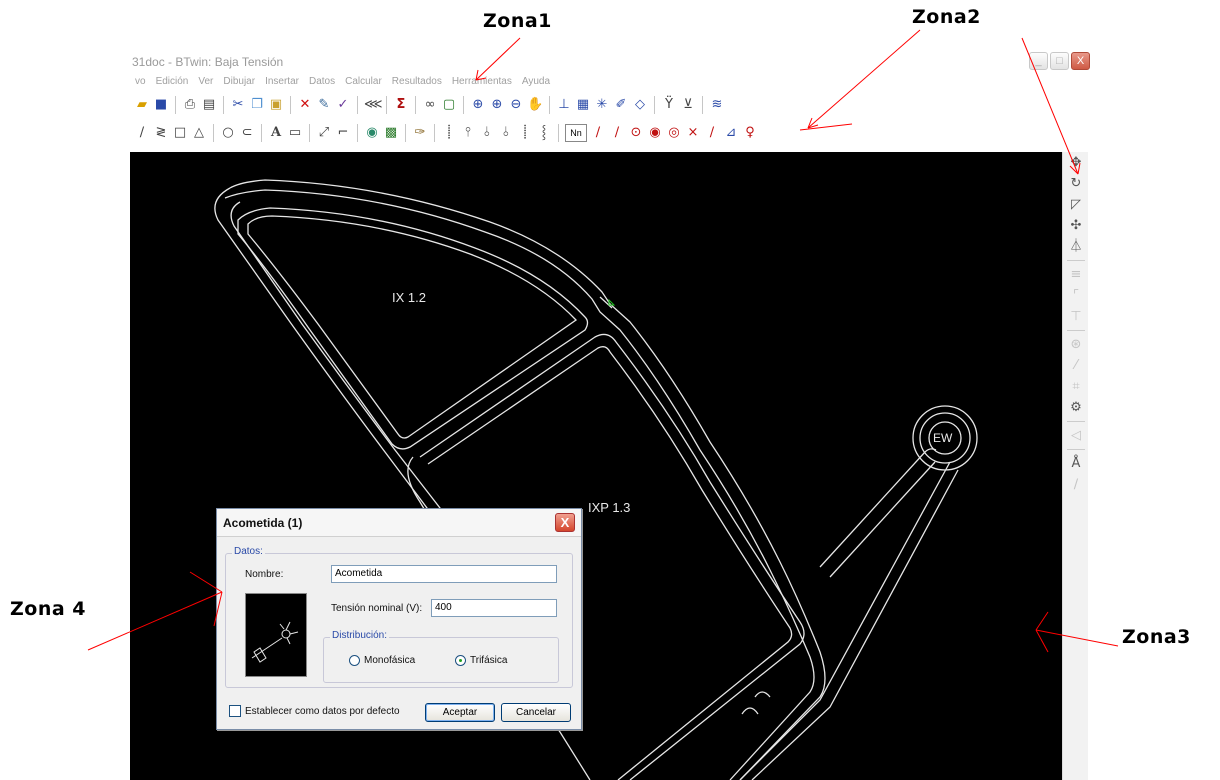 The height and width of the screenshot is (780, 1220). What do you see at coordinates (1059, 61) in the screenshot?
I see `maximize-button: □` at bounding box center [1059, 61].